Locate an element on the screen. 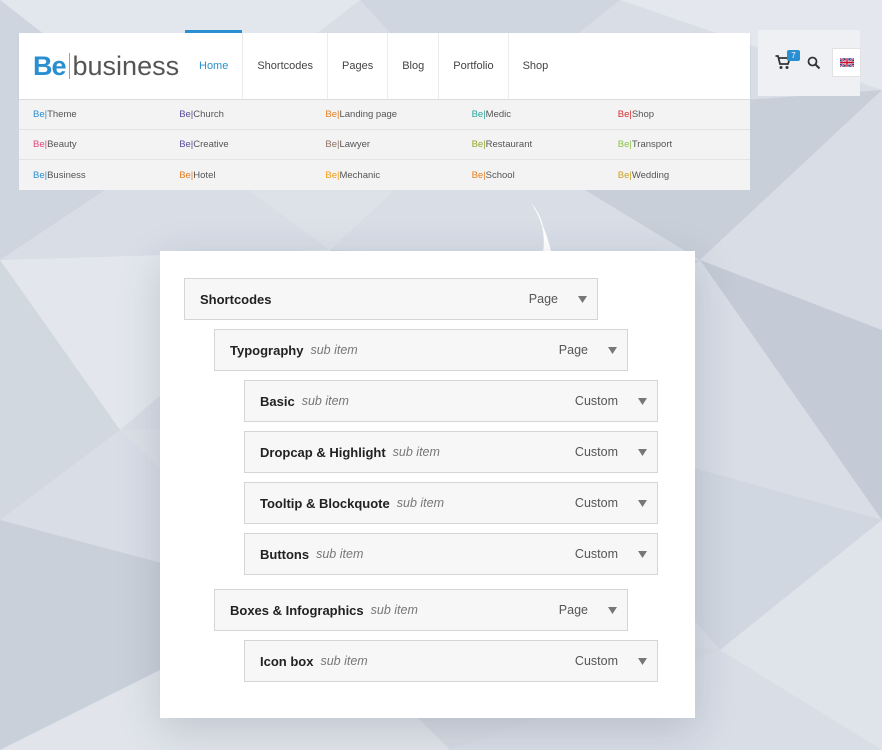  language-switcher is located at coordinates (846, 62).